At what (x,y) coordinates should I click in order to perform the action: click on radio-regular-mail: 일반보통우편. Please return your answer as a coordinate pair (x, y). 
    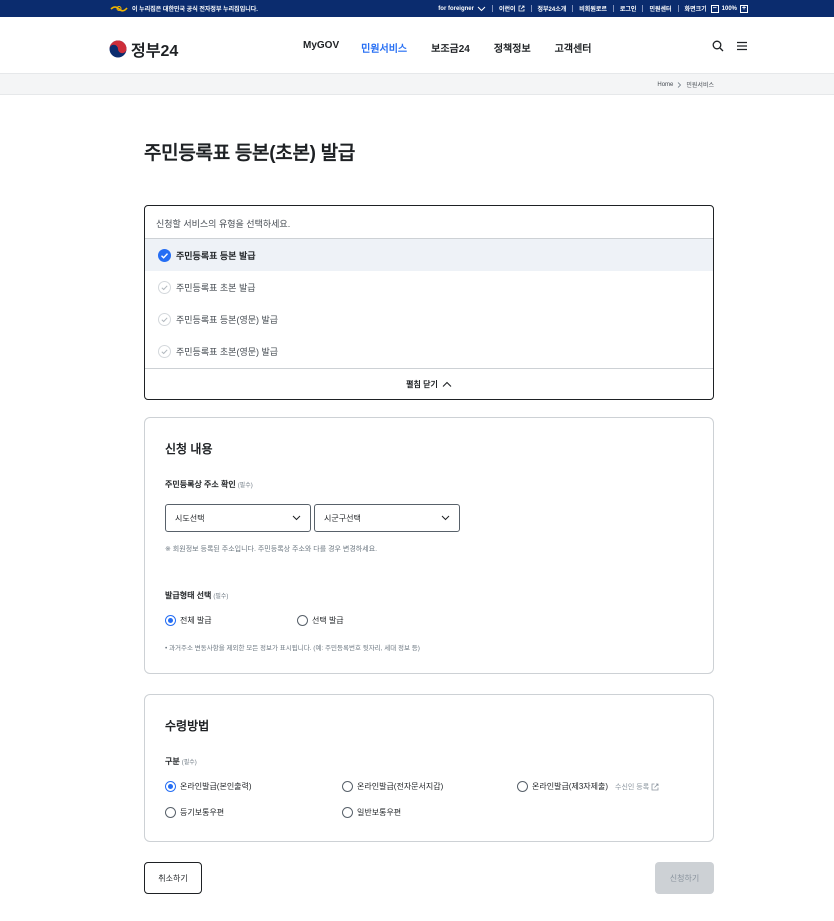
    Looking at the image, I should click on (371, 812).